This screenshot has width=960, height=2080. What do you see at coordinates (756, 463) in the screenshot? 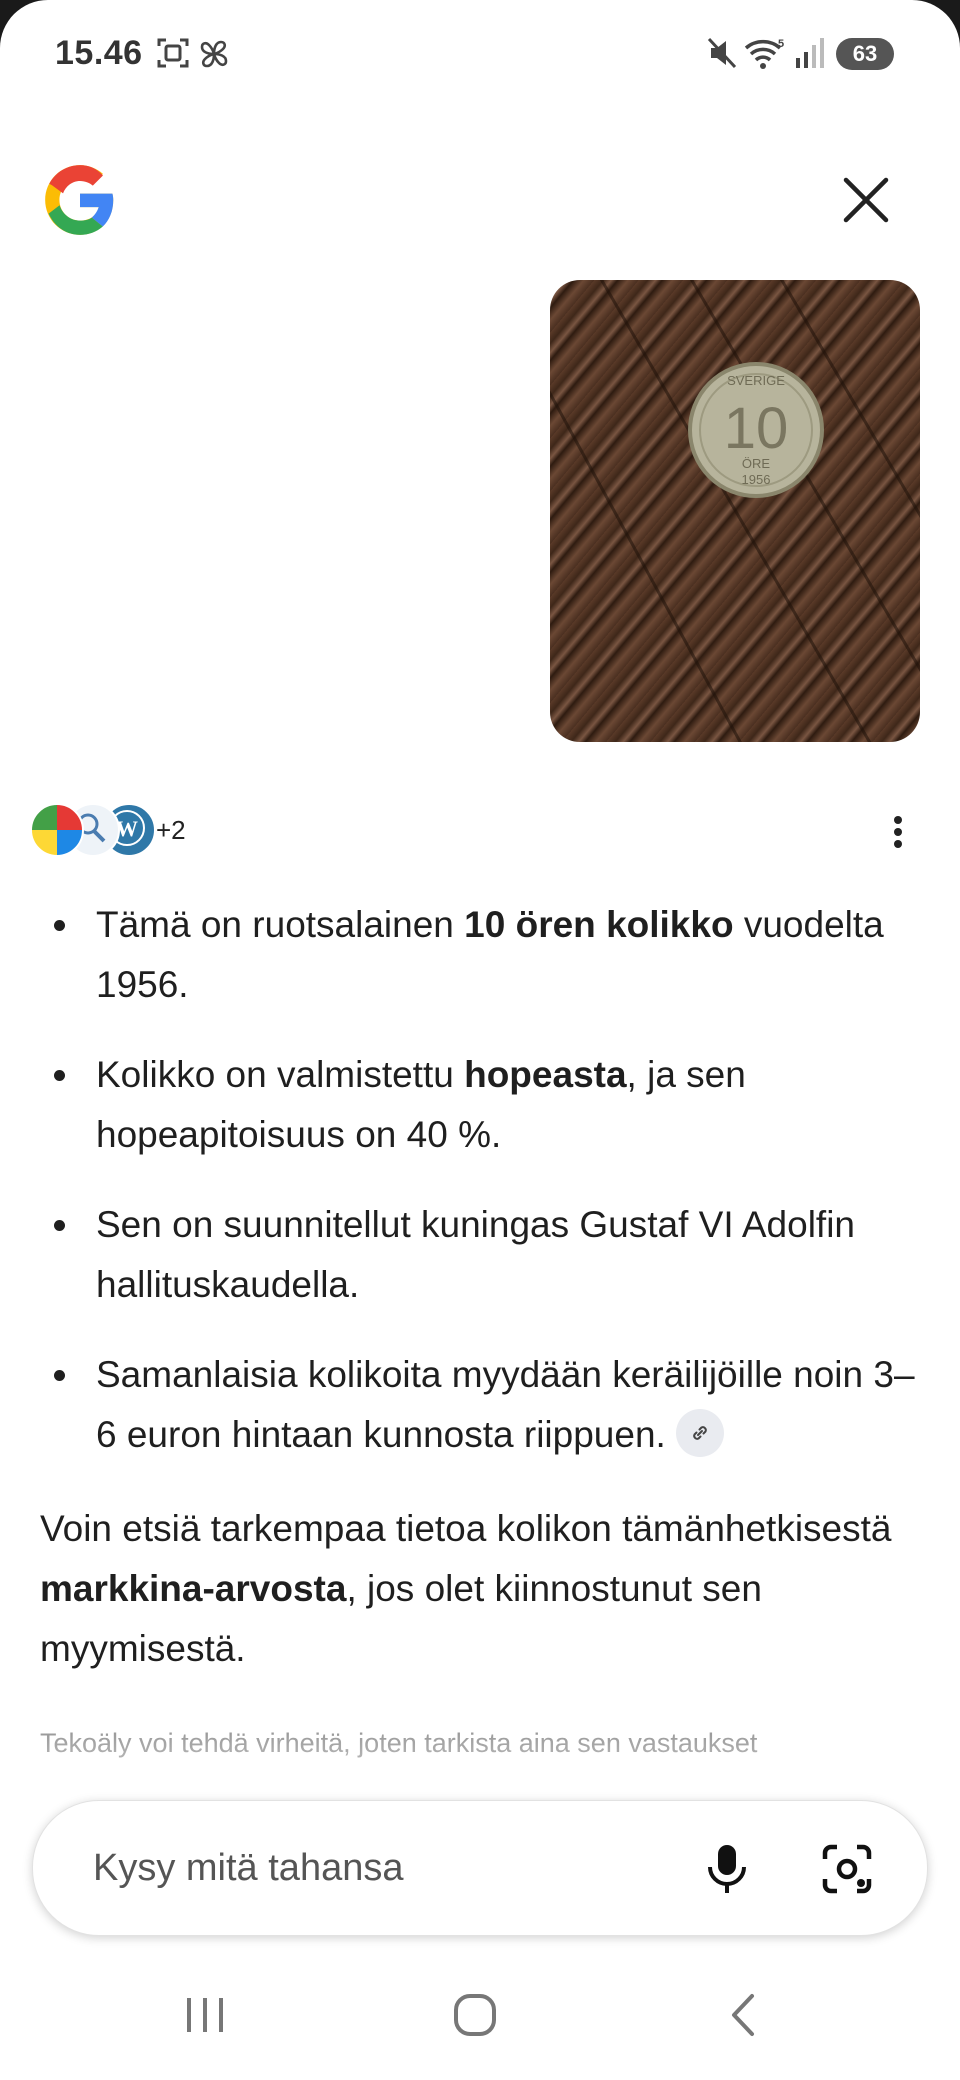
I see `coin-unit-text: ÖRE` at bounding box center [756, 463].